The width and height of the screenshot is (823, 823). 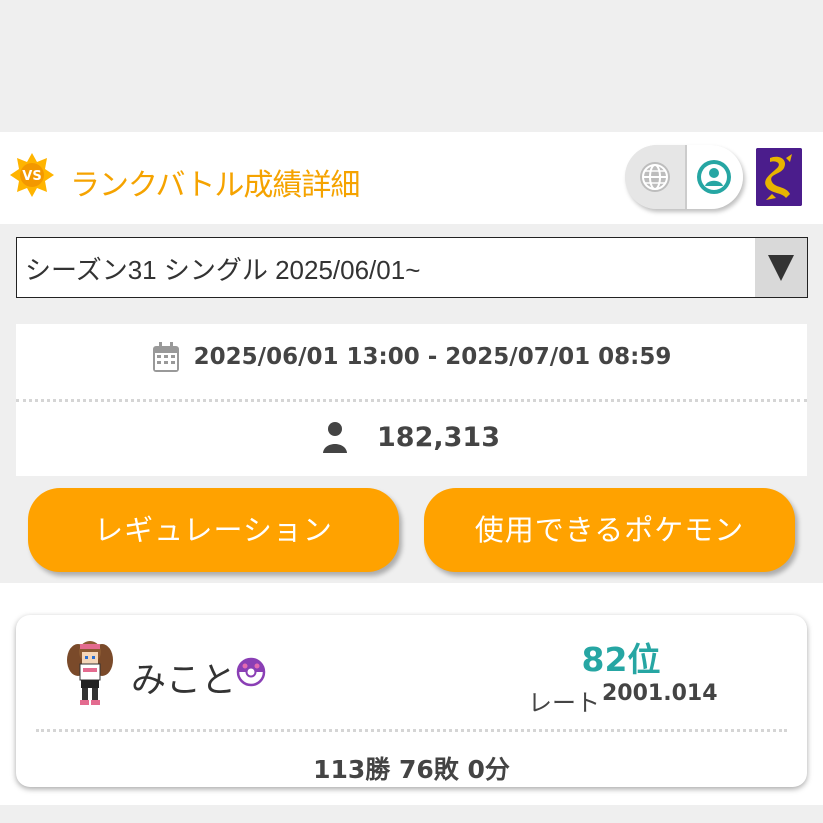 What do you see at coordinates (660, 693) in the screenshot?
I see `rate-value: 2001.014` at bounding box center [660, 693].